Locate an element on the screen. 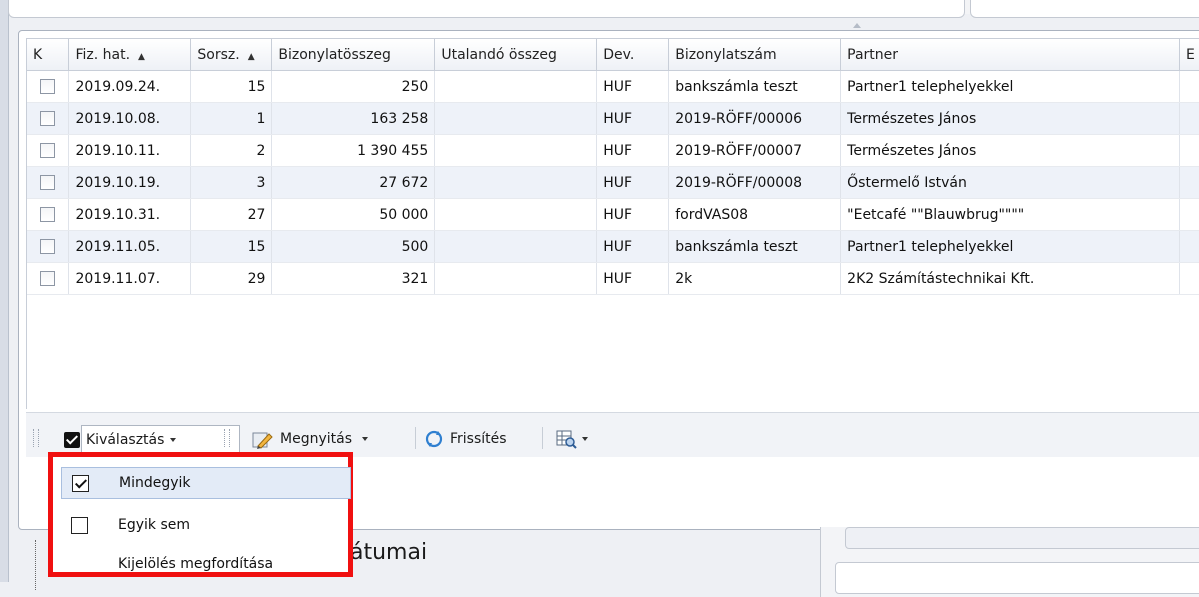  cell-date: 2019.10.19. is located at coordinates (130, 182).